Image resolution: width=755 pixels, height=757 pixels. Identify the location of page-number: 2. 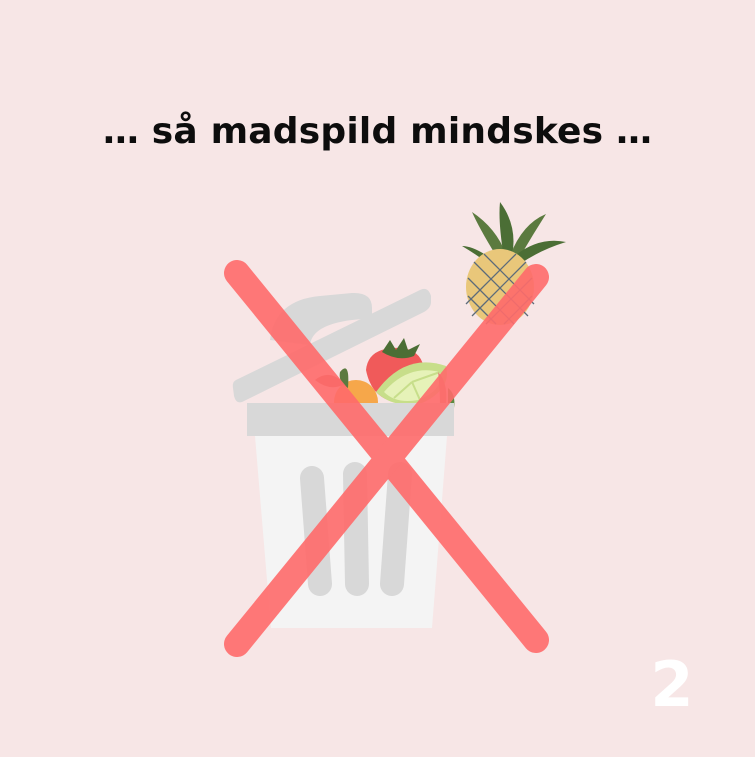
(672, 684).